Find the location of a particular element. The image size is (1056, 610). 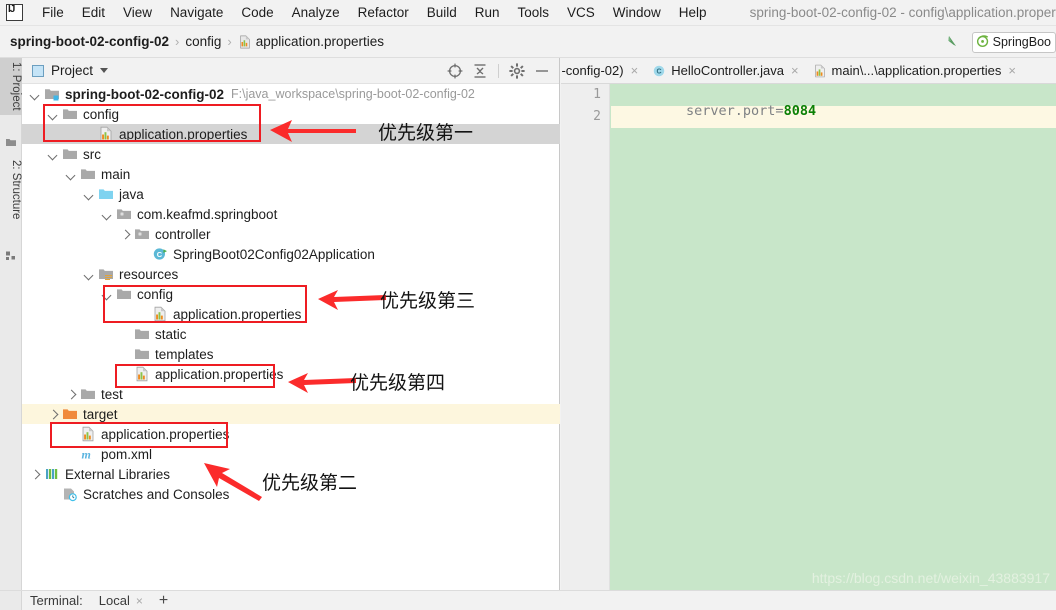

terminal-label: Terminal: is located at coordinates (56, 600).